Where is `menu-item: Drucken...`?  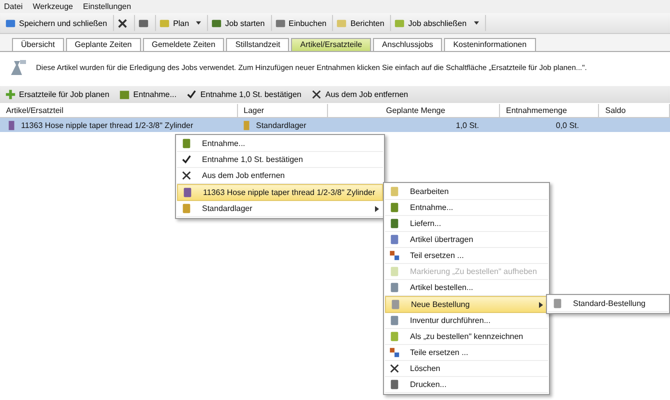
menu-item: Drucken... is located at coordinates (466, 385).